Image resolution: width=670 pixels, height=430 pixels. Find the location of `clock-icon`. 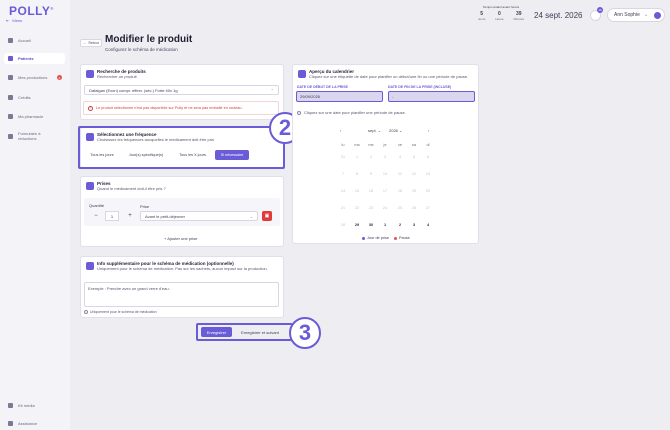

clock-icon is located at coordinates (90, 186).